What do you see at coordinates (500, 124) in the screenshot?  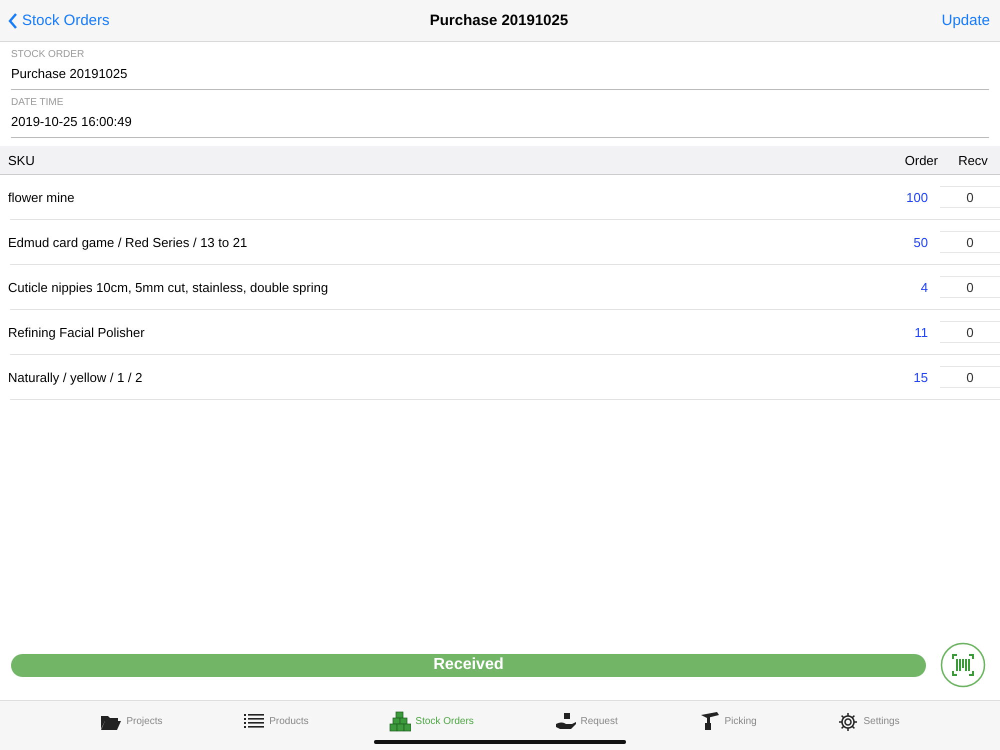 I see `field-value: 2019-10-25 16:00:49` at bounding box center [500, 124].